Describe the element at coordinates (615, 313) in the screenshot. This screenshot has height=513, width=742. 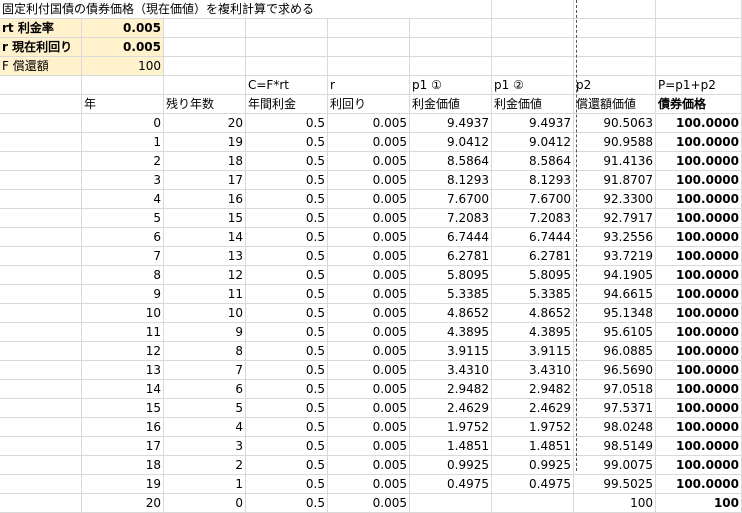
I see `cell-p2: 95.1348` at that location.